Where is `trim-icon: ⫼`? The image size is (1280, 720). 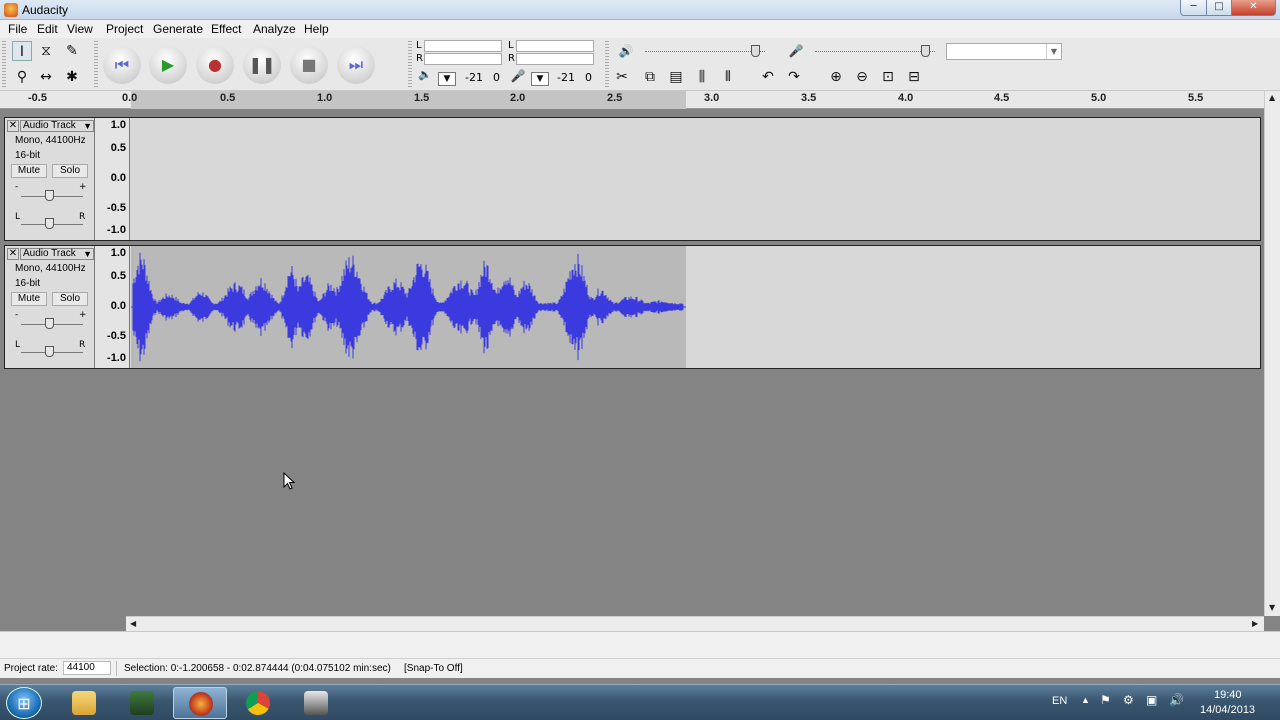
trim-icon: ⫼ is located at coordinates (702, 77).